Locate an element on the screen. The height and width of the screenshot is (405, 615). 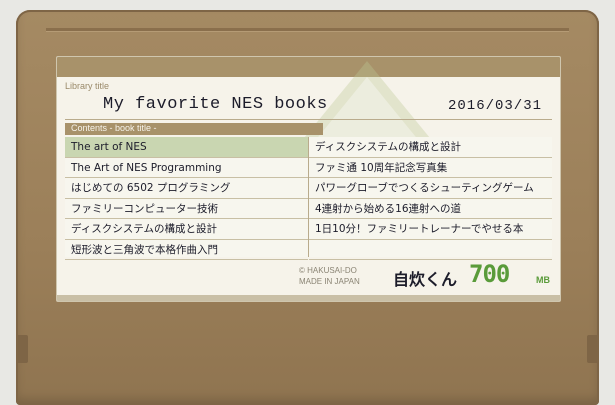
book-title: 短形波と三角波で本格作曲入門 is located at coordinates (186, 250).